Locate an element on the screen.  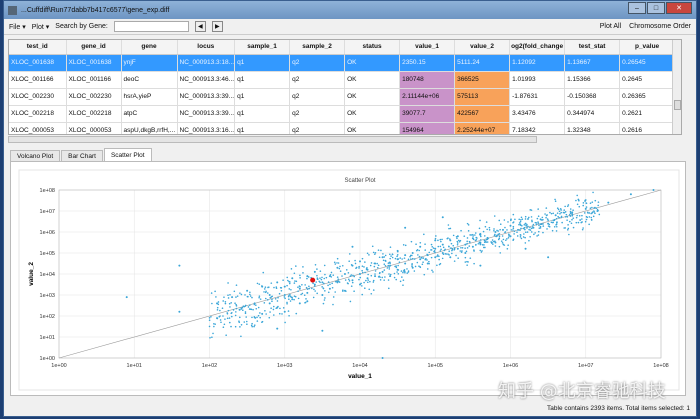
plot-all-button: Plot All is located at coordinates (610, 26).